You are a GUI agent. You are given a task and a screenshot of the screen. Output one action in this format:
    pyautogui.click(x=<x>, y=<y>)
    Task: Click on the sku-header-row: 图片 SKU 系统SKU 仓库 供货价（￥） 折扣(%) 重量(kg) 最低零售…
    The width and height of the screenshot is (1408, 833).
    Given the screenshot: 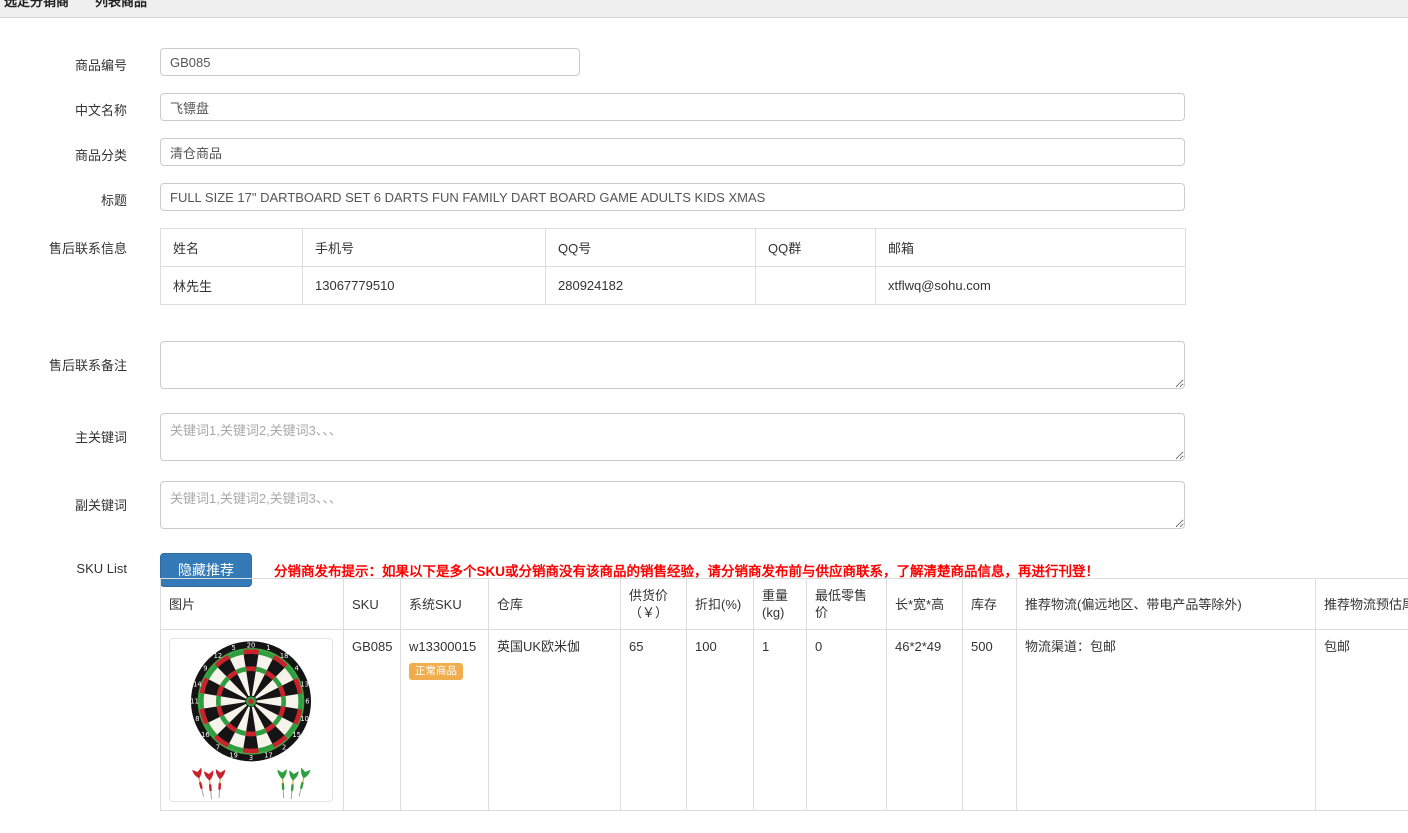 What is the action you would take?
    pyautogui.click(x=784, y=604)
    